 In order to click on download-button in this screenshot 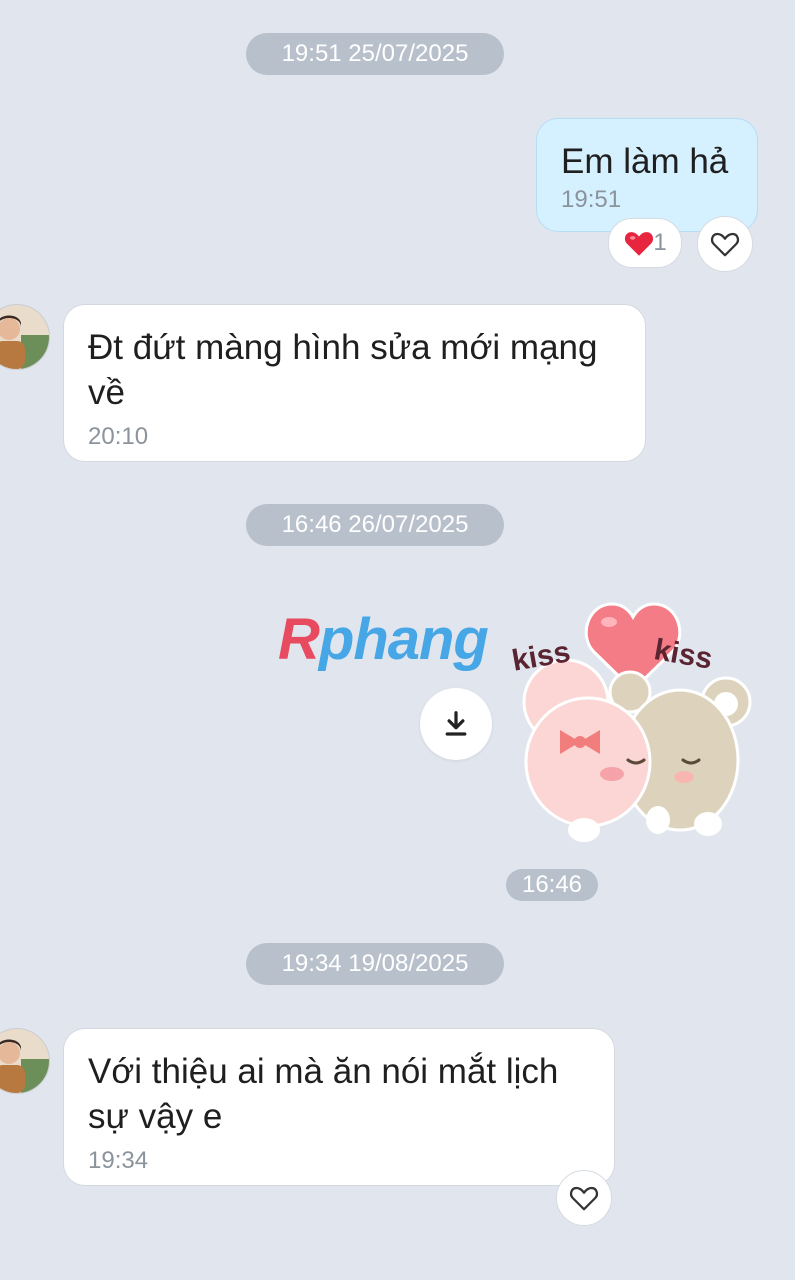, I will do `click(456, 724)`.